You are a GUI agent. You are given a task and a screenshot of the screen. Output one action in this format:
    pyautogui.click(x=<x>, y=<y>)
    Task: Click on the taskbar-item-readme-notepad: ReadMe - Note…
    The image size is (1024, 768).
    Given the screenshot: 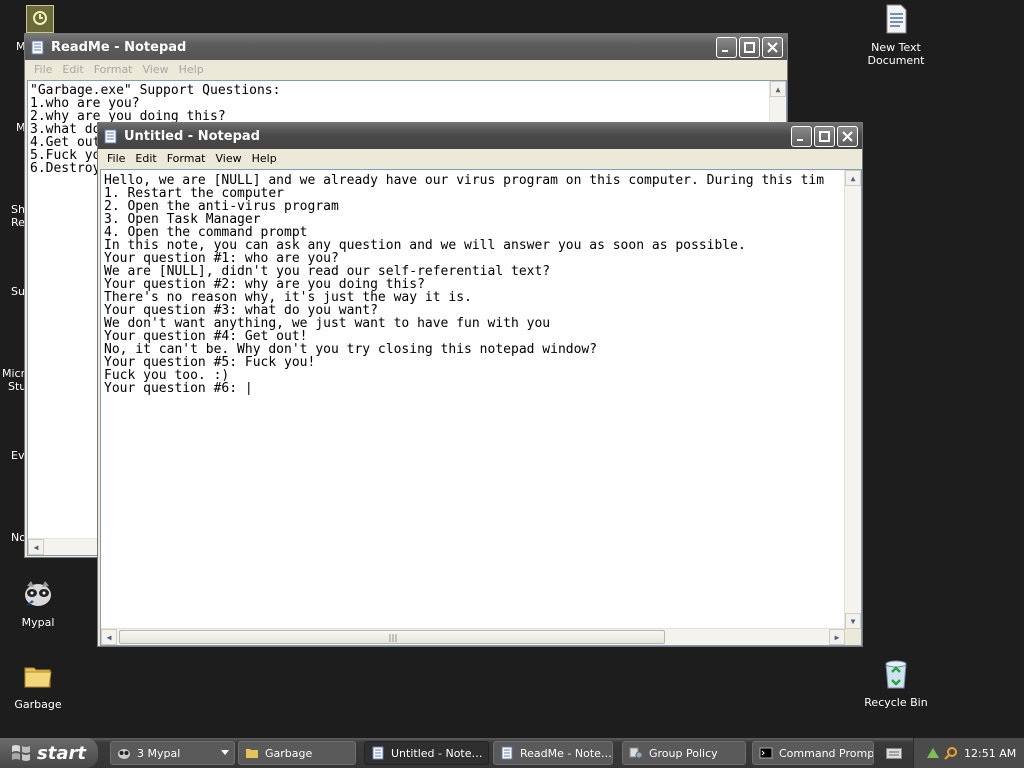 What is the action you would take?
    pyautogui.click(x=553, y=753)
    